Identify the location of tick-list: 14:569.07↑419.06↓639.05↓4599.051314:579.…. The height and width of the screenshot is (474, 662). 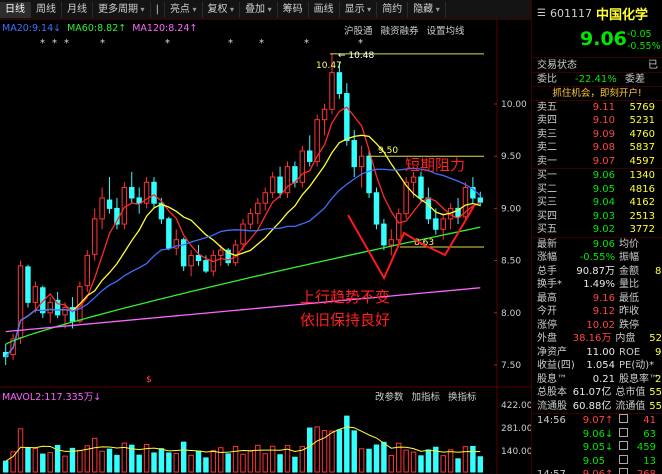
(597, 444).